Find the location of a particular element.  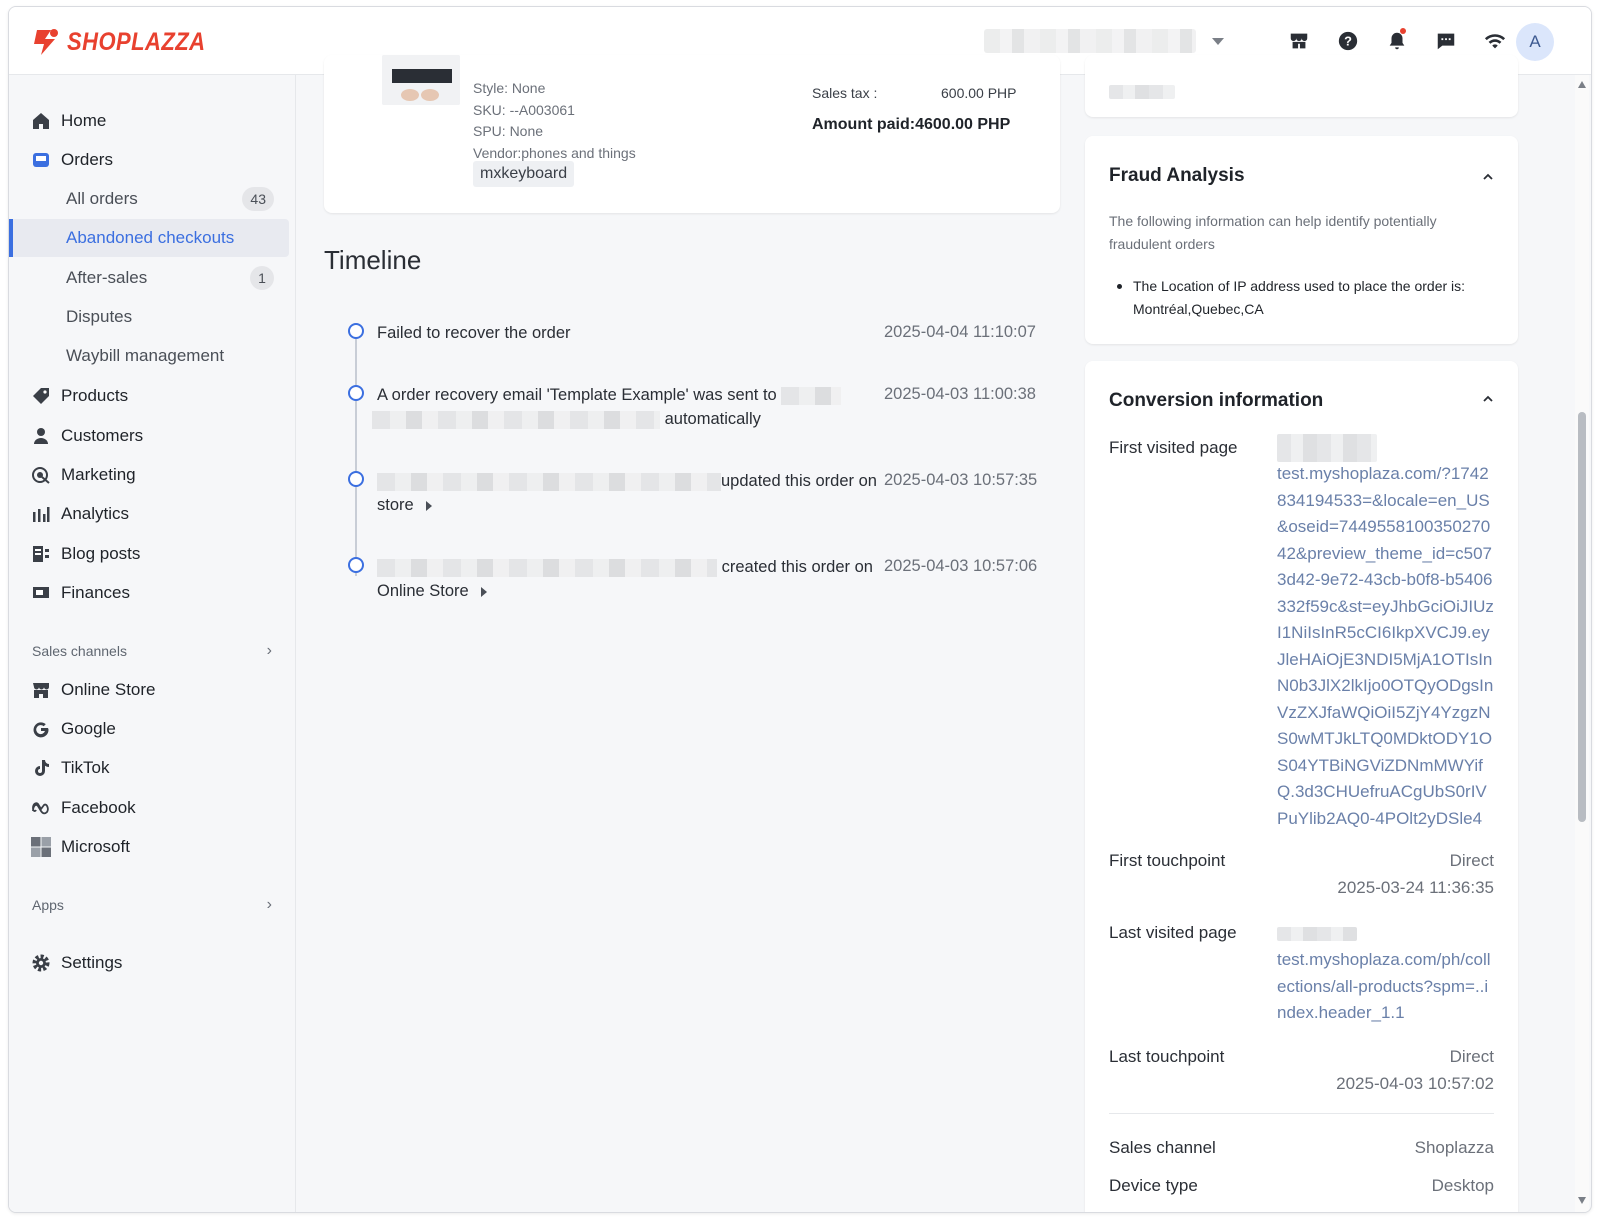

microsoft-icon is located at coordinates (41, 847).